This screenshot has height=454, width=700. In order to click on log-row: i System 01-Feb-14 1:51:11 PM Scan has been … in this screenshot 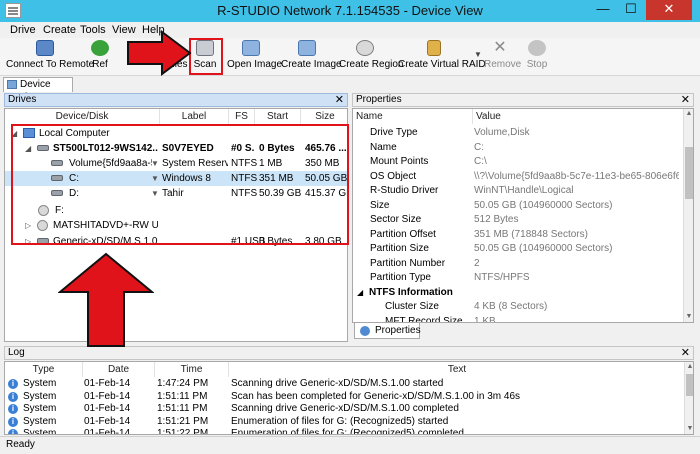, I will do `click(345, 397)`.